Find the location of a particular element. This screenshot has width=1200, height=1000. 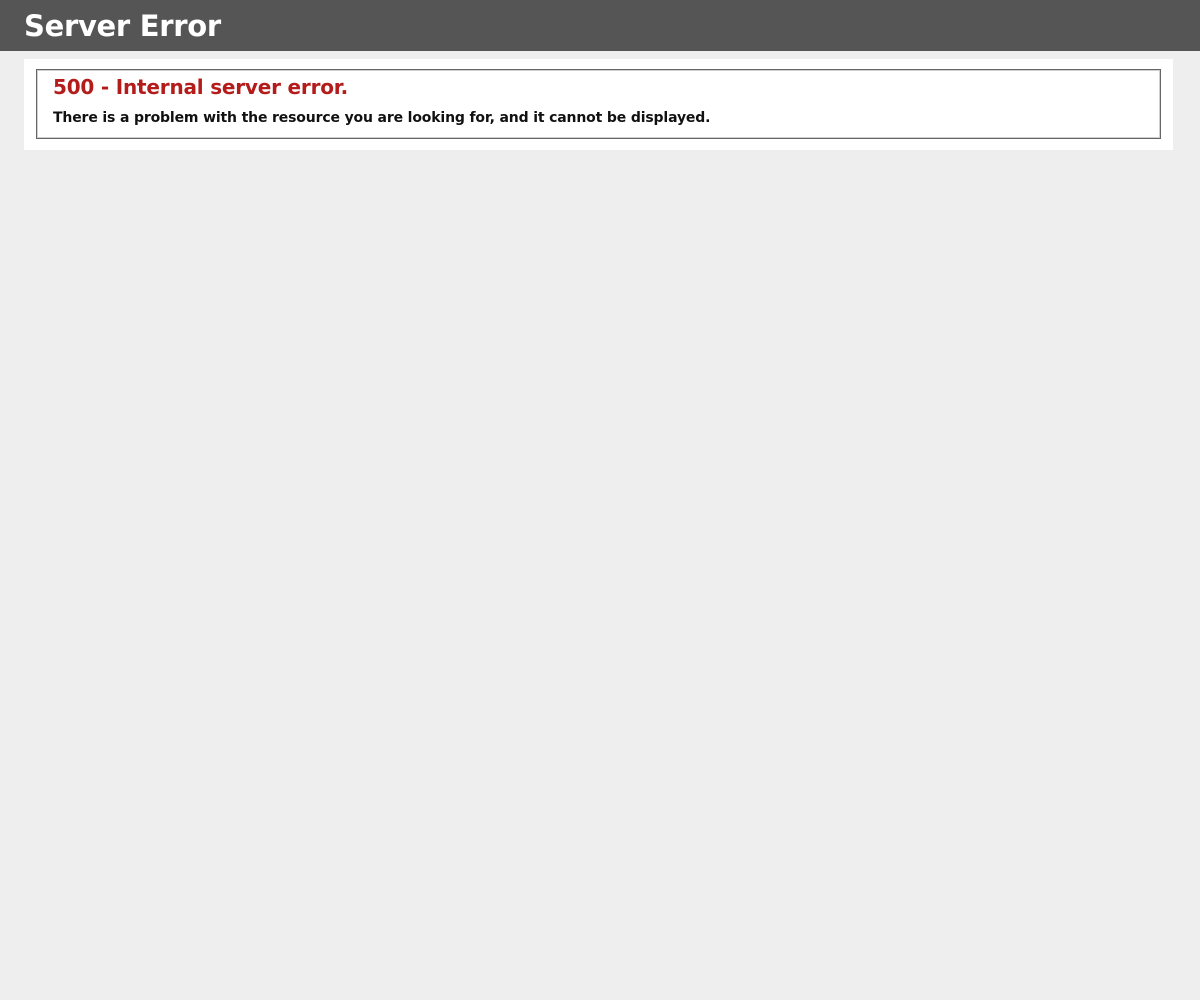

page-title: Server Error is located at coordinates (122, 26).